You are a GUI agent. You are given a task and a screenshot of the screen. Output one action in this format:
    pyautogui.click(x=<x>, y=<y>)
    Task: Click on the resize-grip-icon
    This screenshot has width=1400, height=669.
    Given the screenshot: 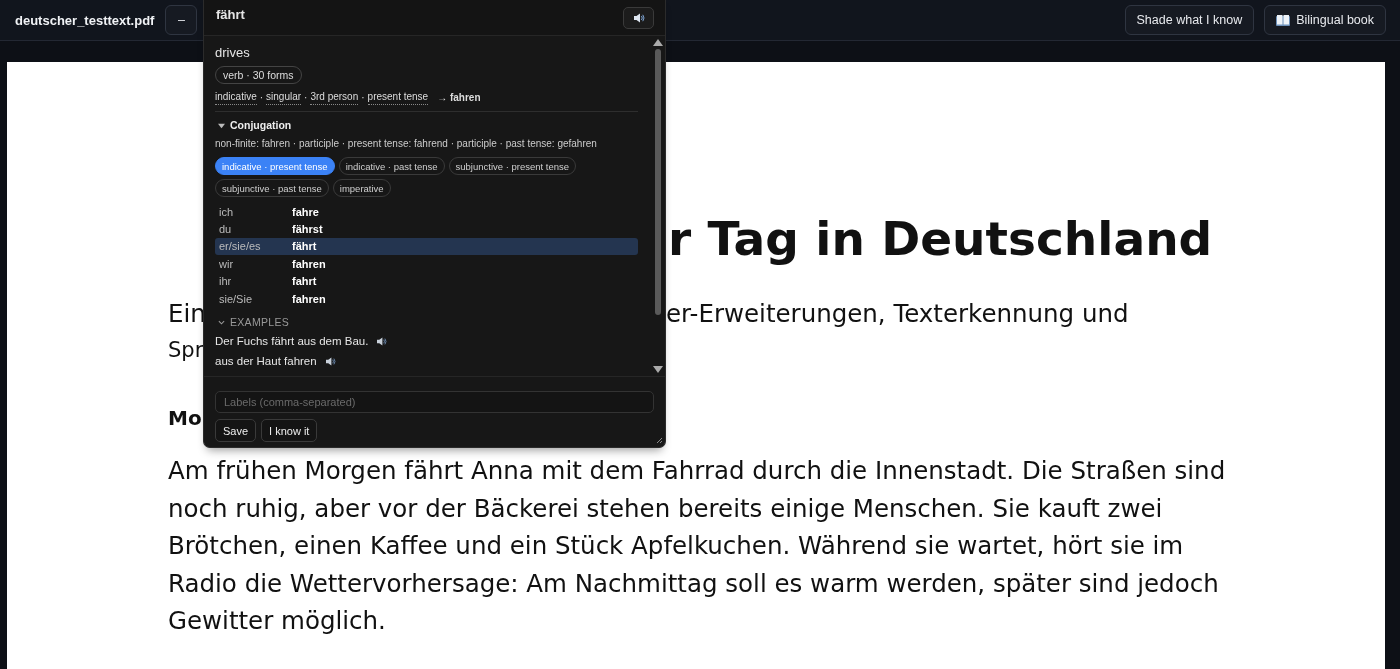 What is the action you would take?
    pyautogui.click(x=659, y=440)
    